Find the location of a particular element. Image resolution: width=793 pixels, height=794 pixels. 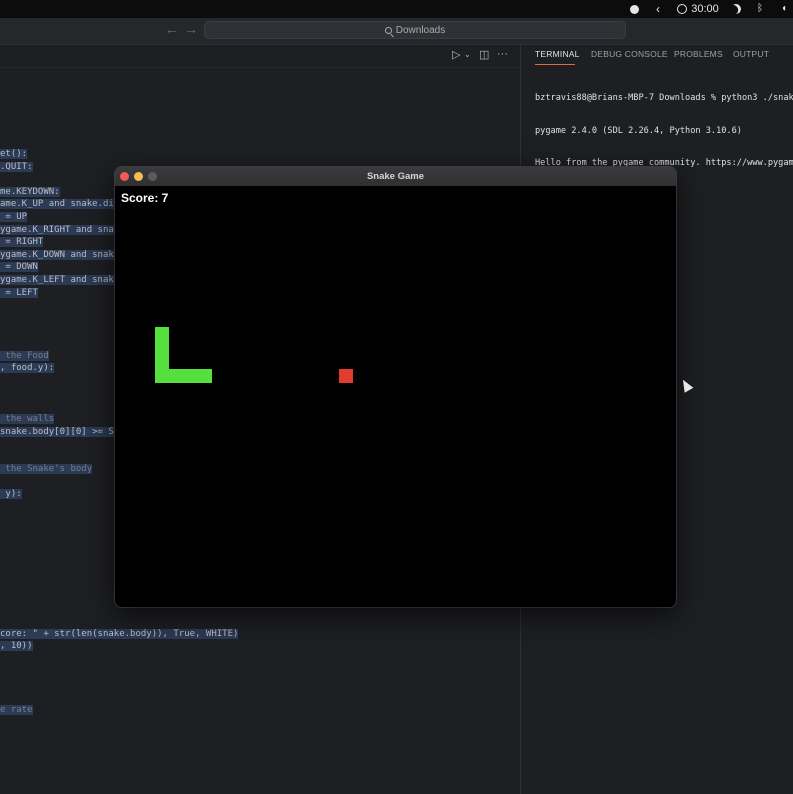

code-line: = RIGHT is located at coordinates (22, 242).